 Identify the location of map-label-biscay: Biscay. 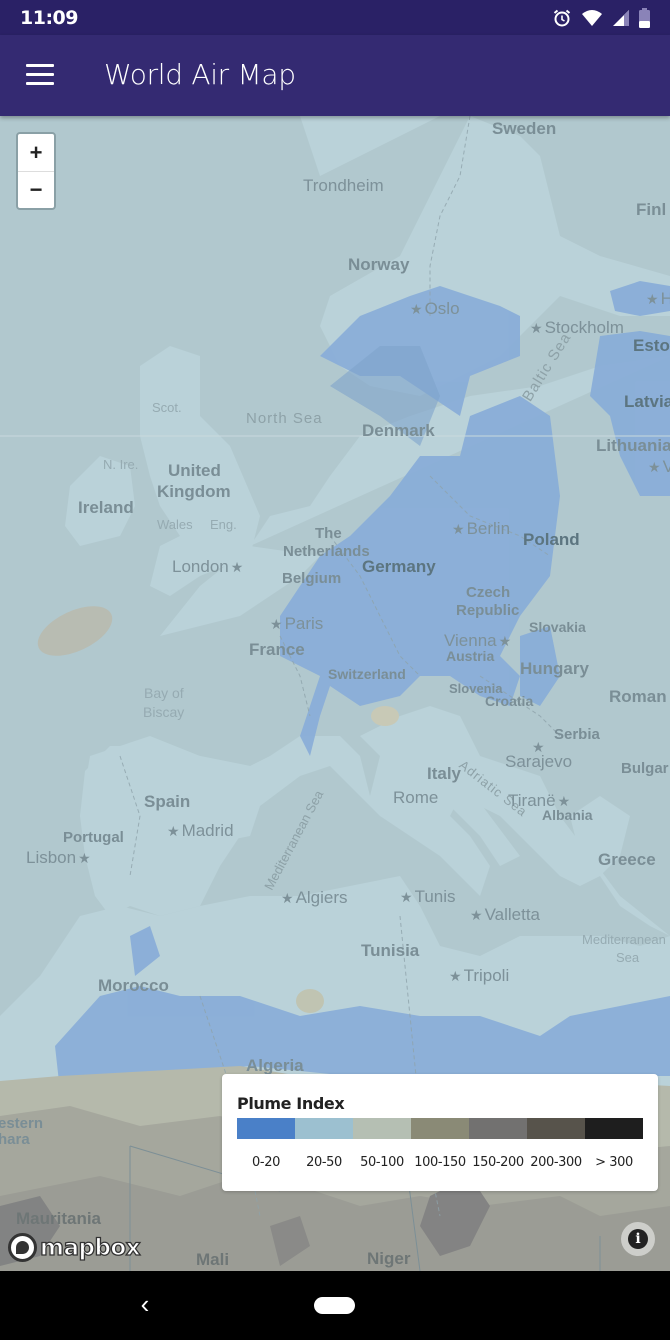
(164, 712).